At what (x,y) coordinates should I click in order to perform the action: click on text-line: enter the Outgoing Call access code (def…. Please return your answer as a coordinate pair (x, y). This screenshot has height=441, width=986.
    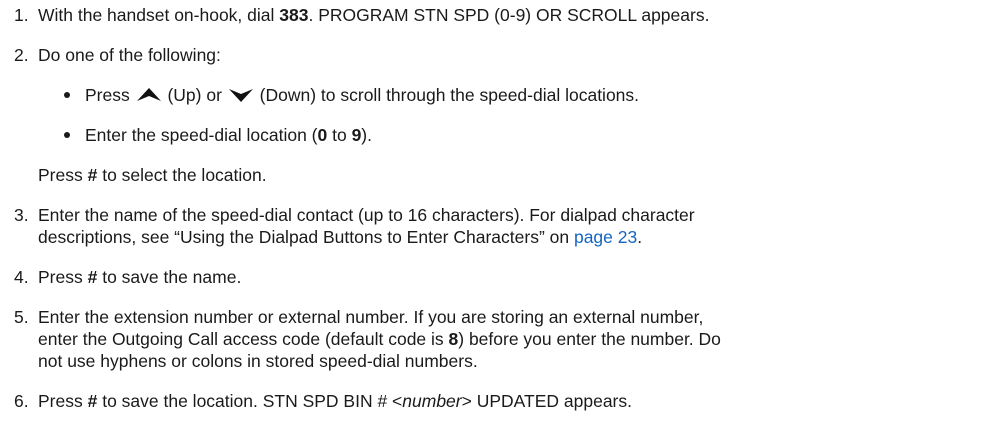
    Looking at the image, I should click on (379, 339).